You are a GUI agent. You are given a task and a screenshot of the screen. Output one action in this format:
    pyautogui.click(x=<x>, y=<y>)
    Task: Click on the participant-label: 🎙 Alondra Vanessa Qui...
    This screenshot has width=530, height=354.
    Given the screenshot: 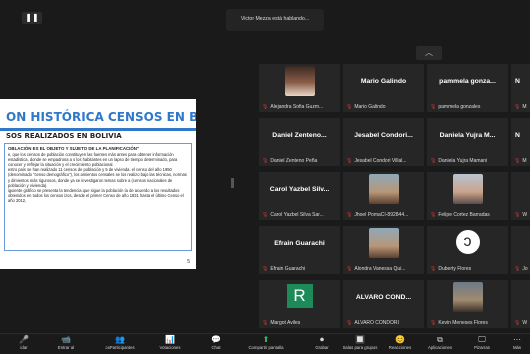 What is the action you would take?
    pyautogui.click(x=384, y=269)
    